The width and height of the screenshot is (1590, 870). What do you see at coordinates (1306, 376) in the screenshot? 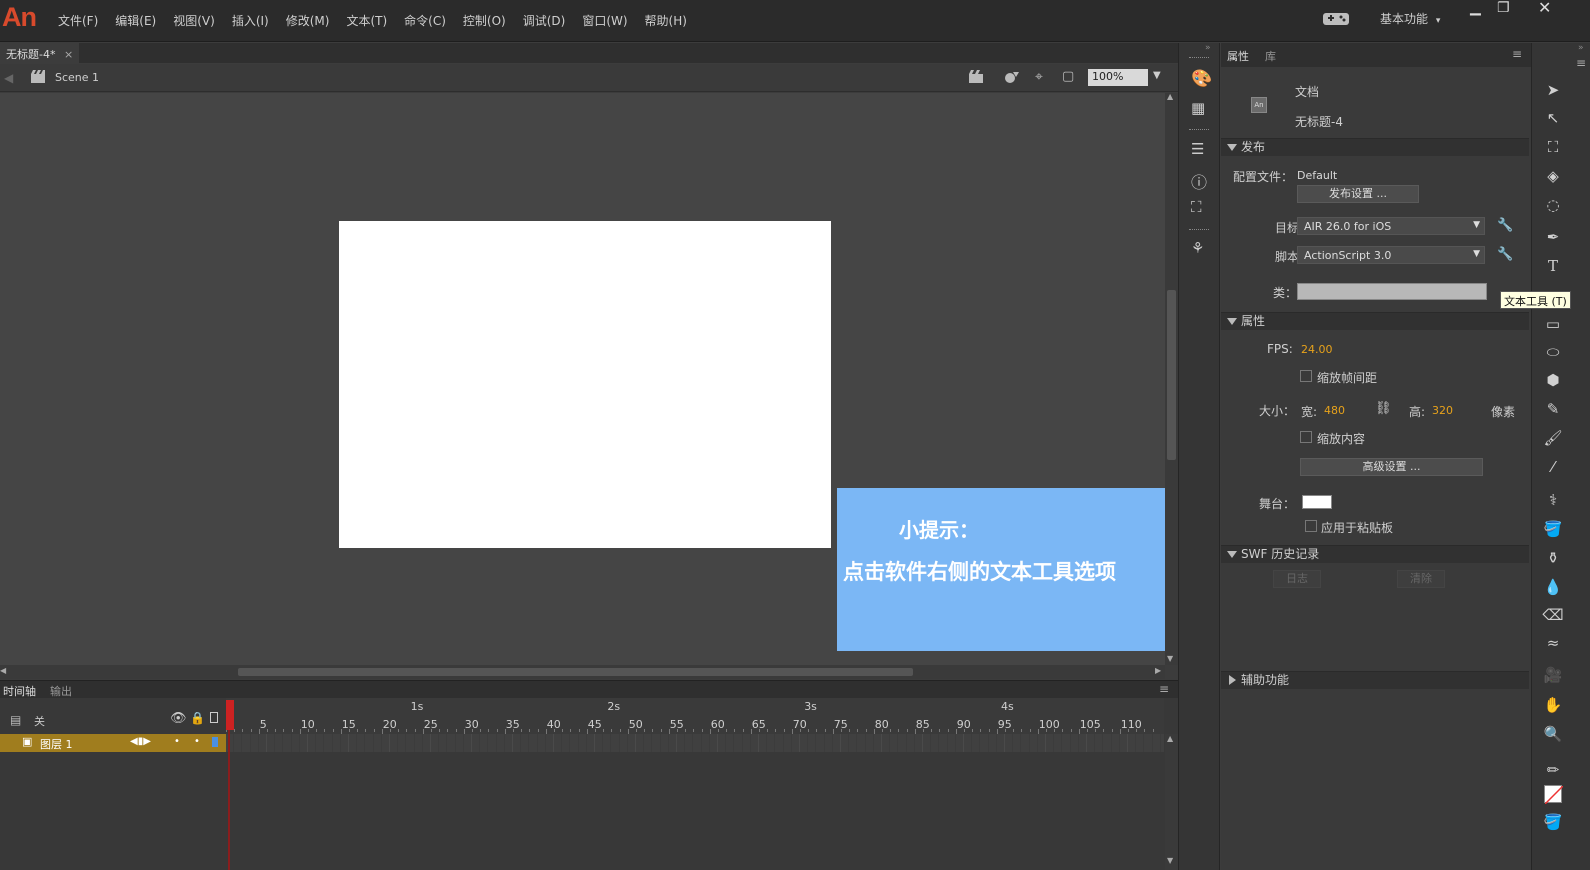
I see `scale-spans-checkbox` at bounding box center [1306, 376].